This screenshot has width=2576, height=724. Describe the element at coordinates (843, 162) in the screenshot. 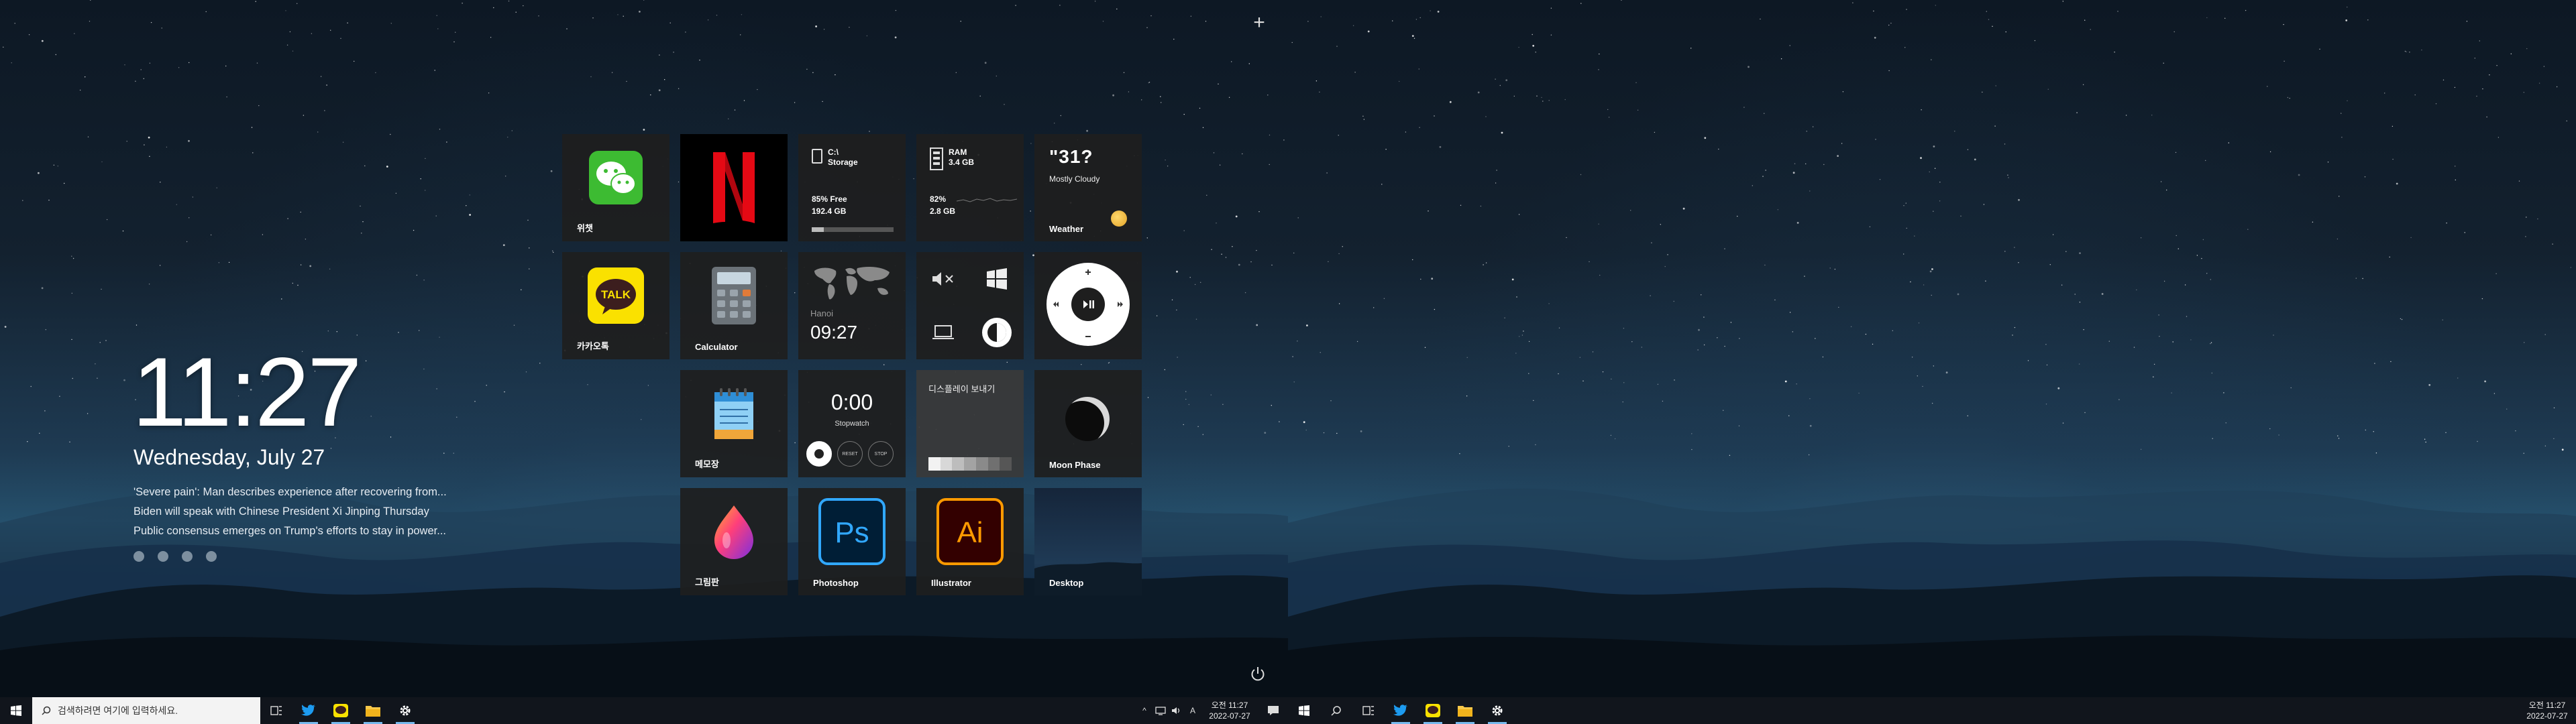

I see `storage-title: Storage` at that location.